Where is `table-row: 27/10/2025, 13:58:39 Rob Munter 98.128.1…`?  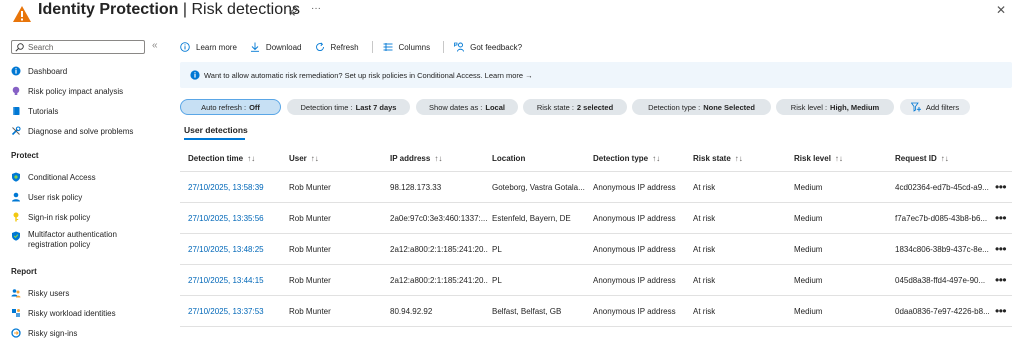 table-row: 27/10/2025, 13:58:39 Rob Munter 98.128.1… is located at coordinates (596, 187).